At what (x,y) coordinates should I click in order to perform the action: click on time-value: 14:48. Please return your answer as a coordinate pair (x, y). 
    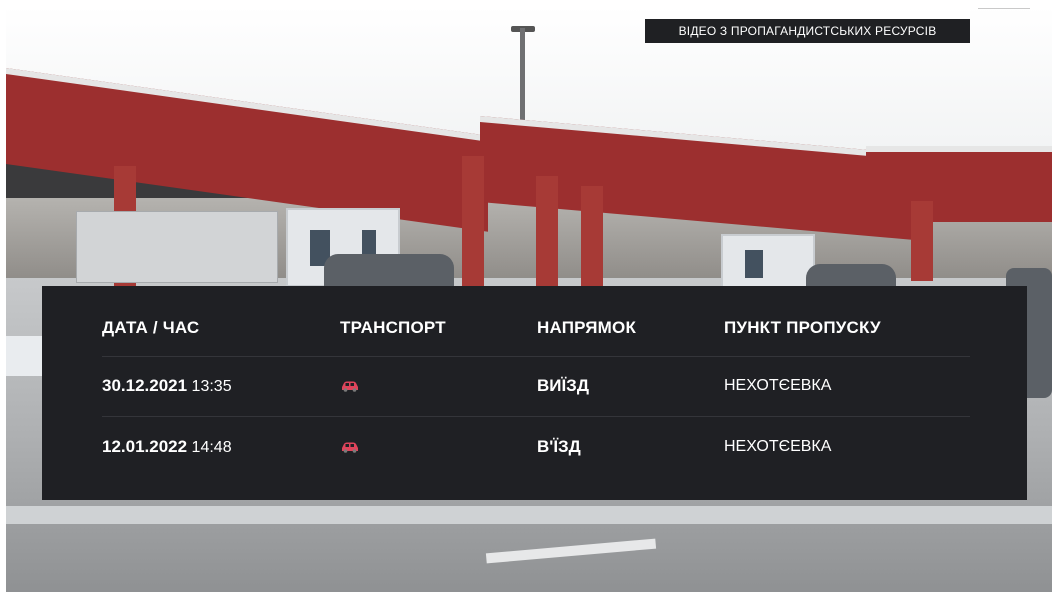
    Looking at the image, I should click on (211, 447).